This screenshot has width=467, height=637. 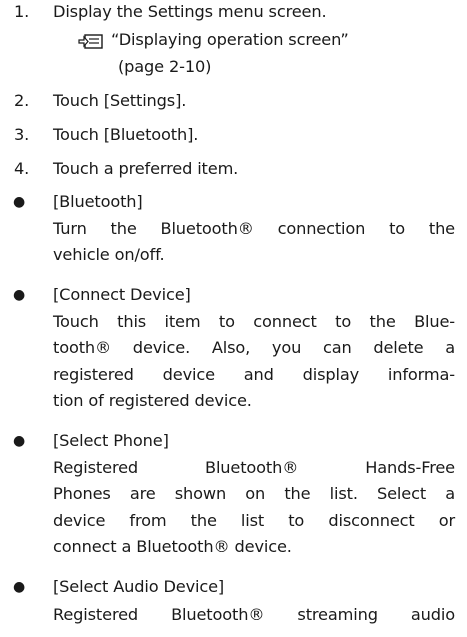 What do you see at coordinates (22, 100) in the screenshot?
I see `step-number: 2.` at bounding box center [22, 100].